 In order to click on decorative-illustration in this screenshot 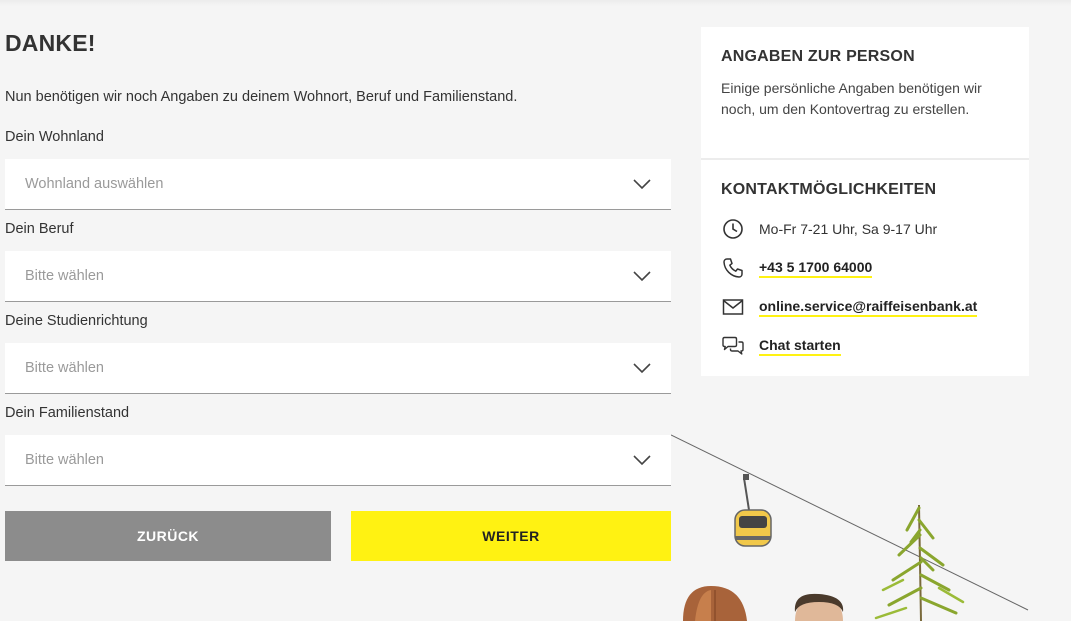, I will do `click(850, 527)`.